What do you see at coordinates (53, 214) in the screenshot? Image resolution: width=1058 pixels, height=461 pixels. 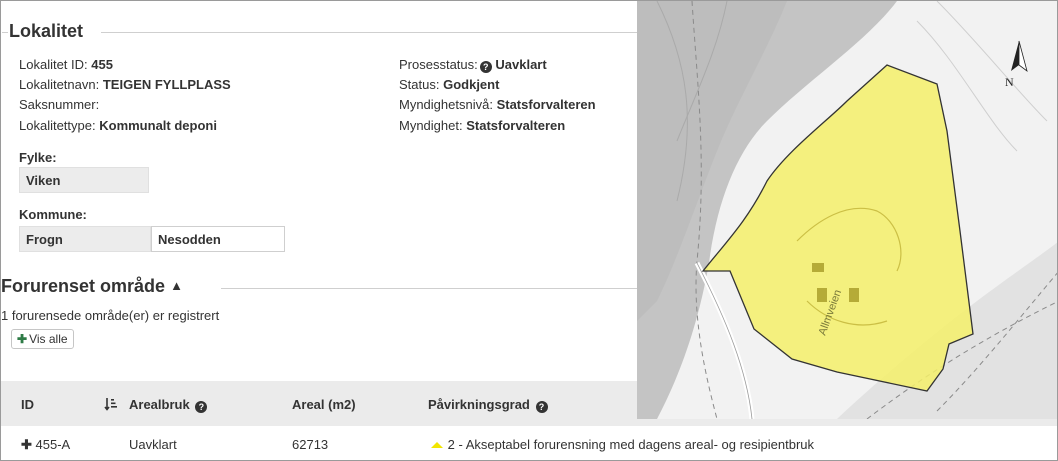 I see `kommune-label: Kommune:` at bounding box center [53, 214].